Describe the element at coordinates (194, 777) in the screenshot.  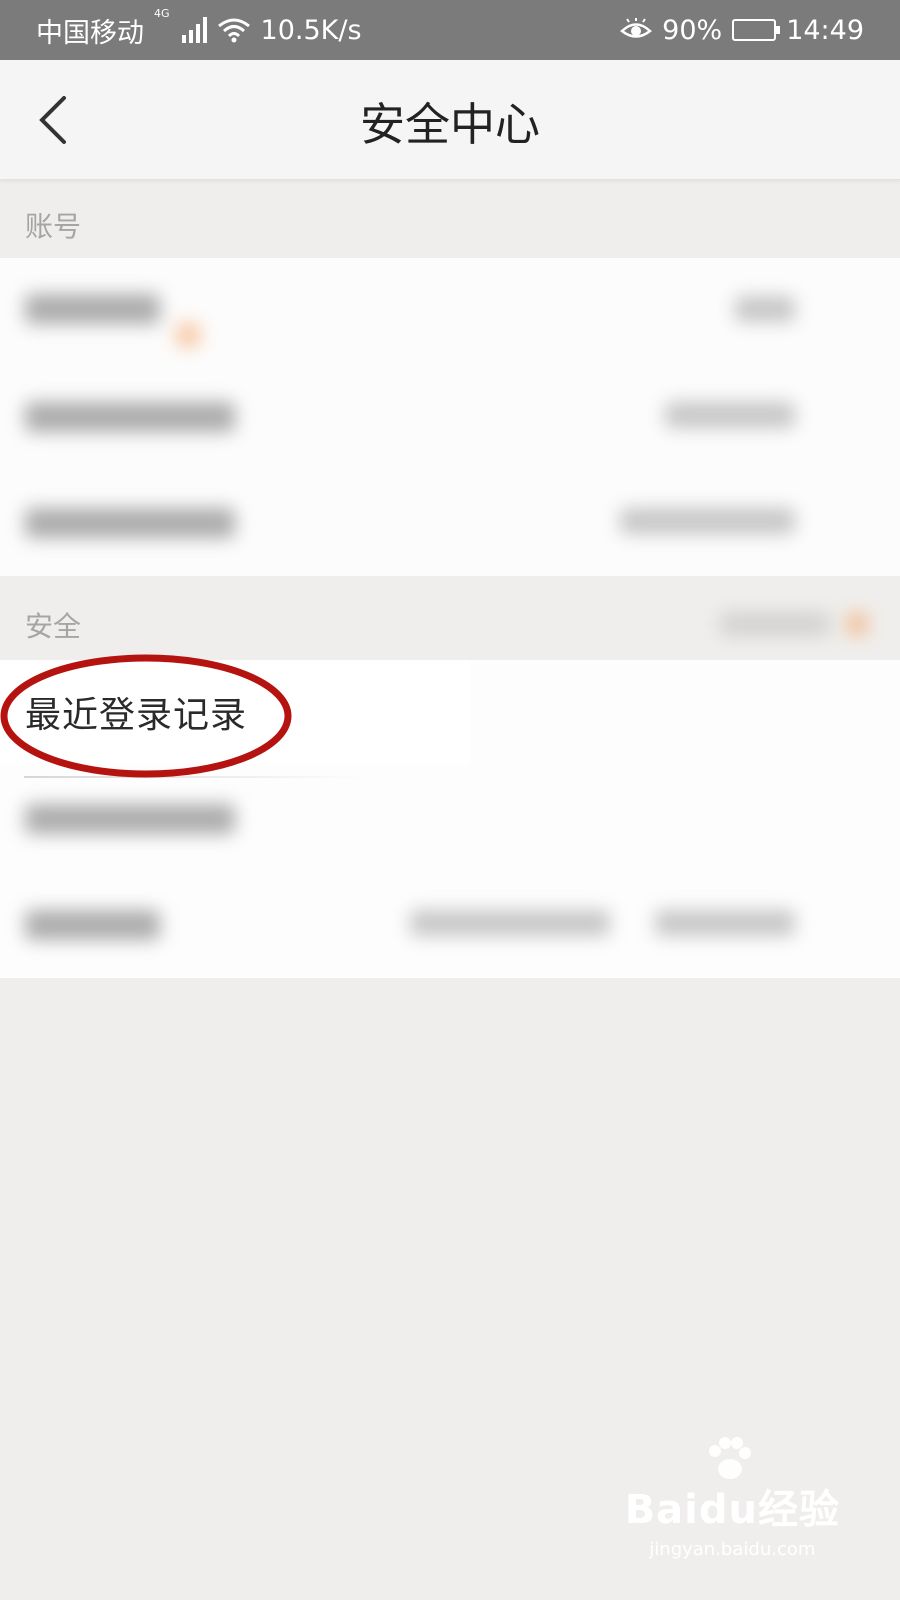
I see `list-divider` at that location.